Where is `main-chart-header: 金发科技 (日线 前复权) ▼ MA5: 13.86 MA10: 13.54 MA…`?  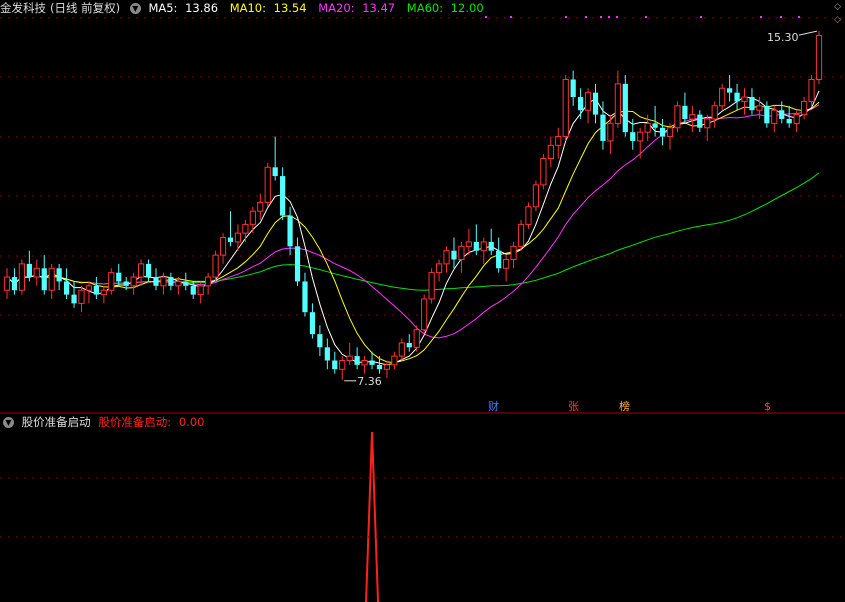
main-chart-header: 金发科技 (日线 前复权) ▼ MA5: 13.86 MA10: 13.54 MA… is located at coordinates (246, 8).